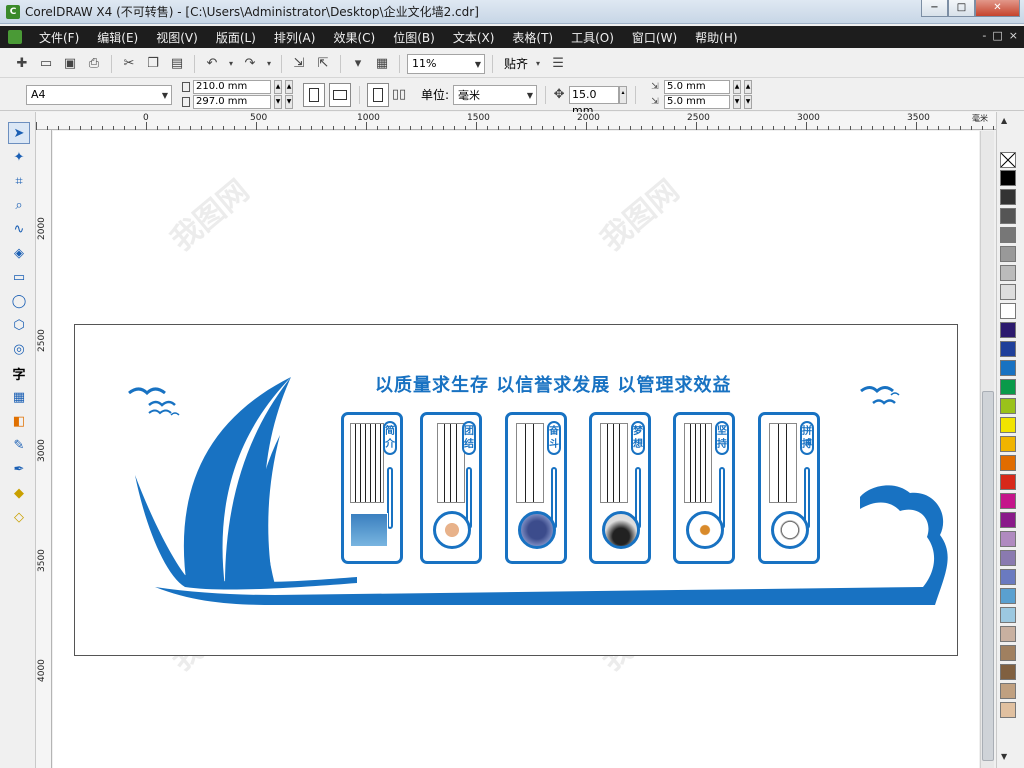 This screenshot has height=768, width=1024. Describe the element at coordinates (299, 64) in the screenshot. I see `import-icon: ⇲` at that location.